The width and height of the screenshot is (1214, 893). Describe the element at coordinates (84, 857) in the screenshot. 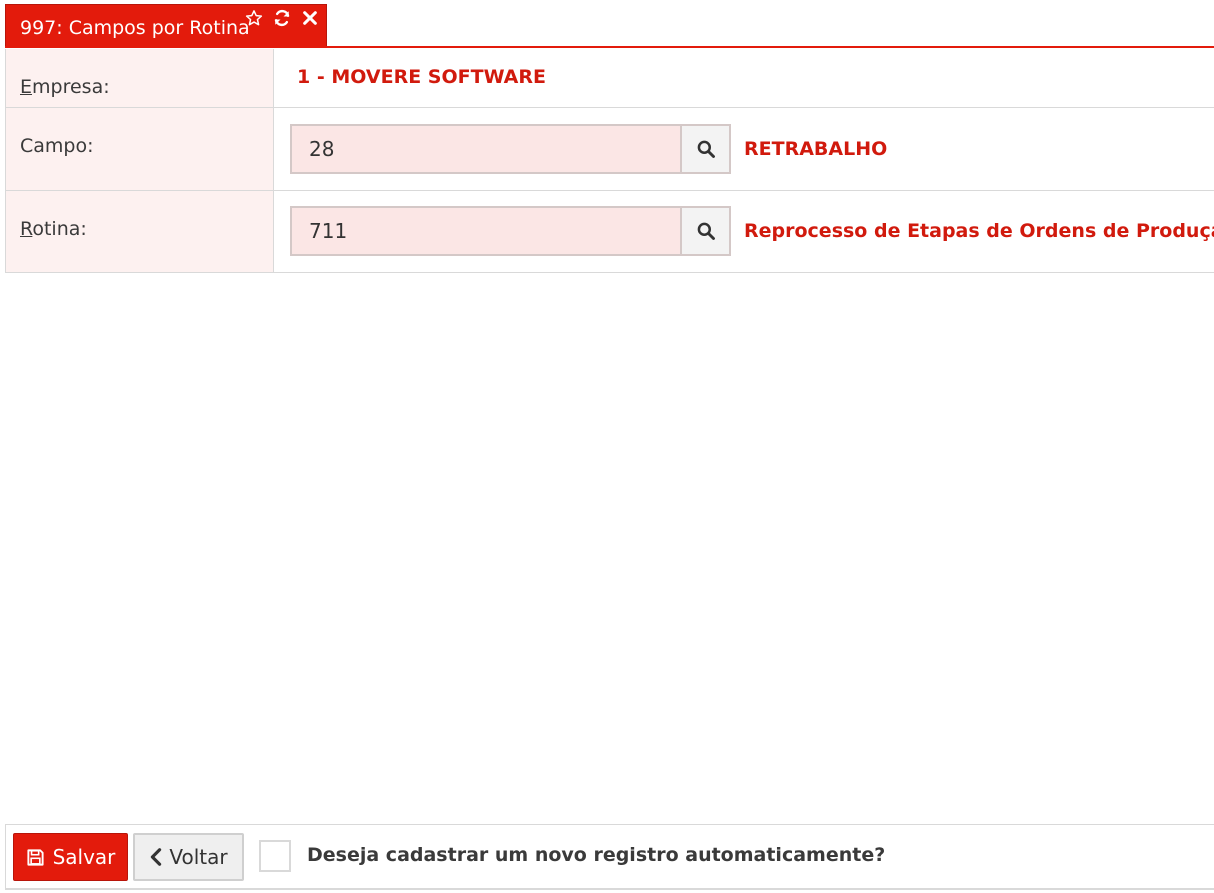

I see `save-label: Salvar` at that location.